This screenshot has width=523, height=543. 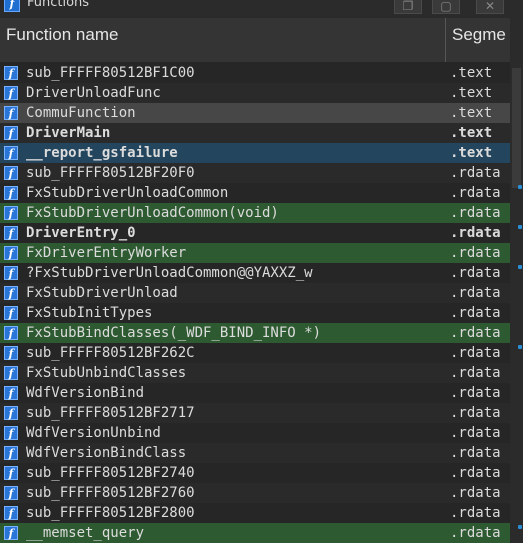 What do you see at coordinates (255, 313) in the screenshot?
I see `table-row: f FxStubInitTypes .rdata` at bounding box center [255, 313].